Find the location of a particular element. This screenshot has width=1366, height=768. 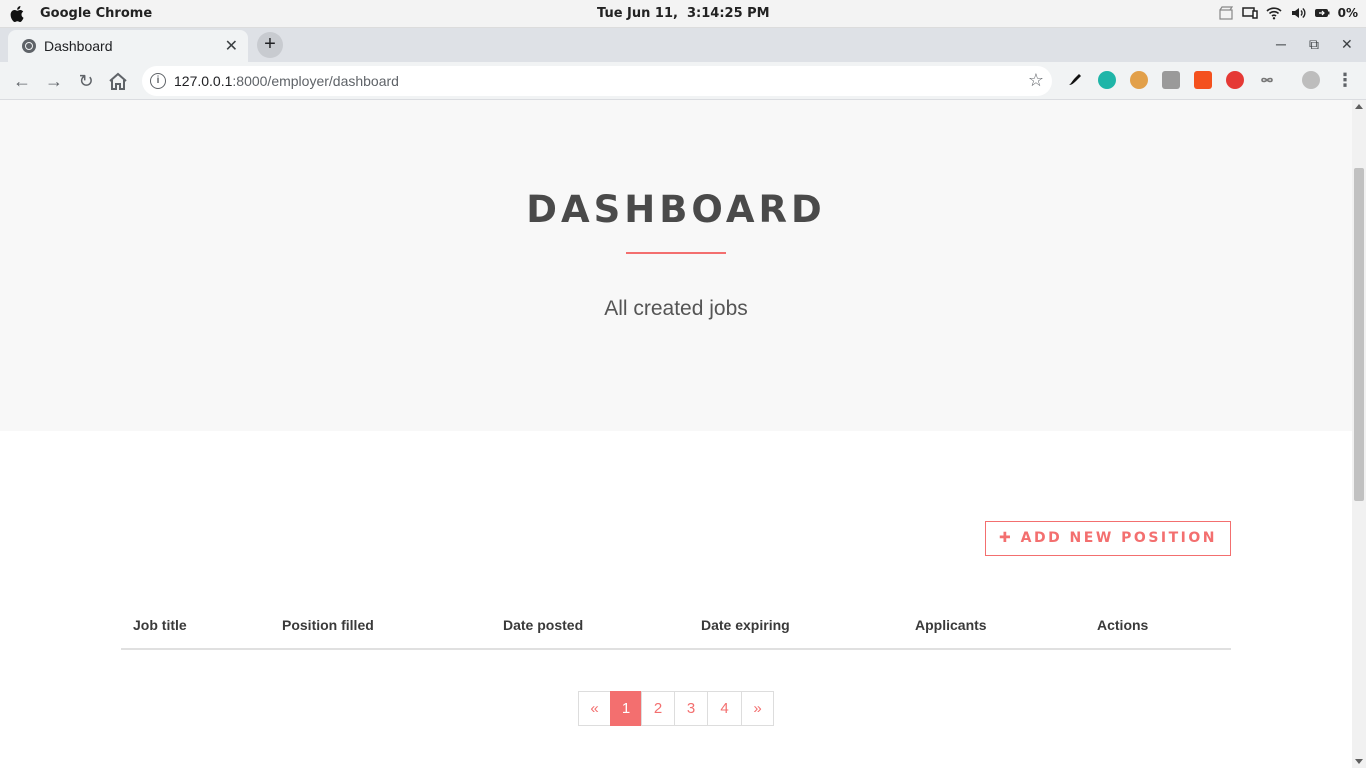

gear-extension-icon is located at coordinates (1203, 80).